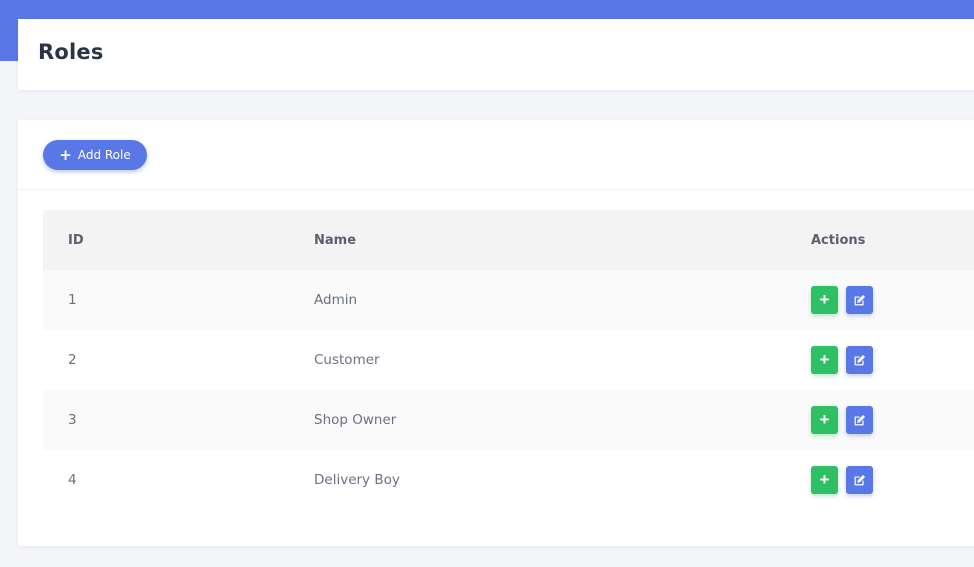 The image size is (974, 567). Describe the element at coordinates (496, 155) in the screenshot. I see `card-toolbar: + Add Role` at that location.